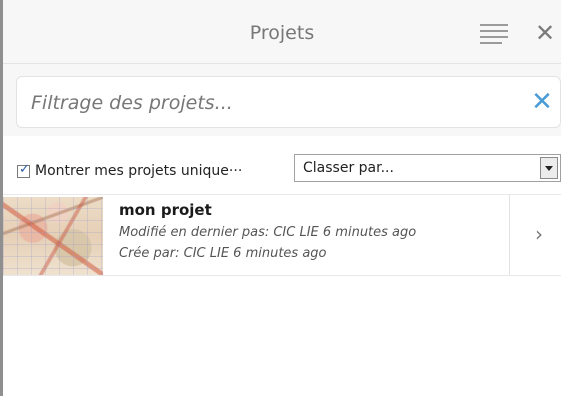  I want to click on chevron-right-icon: ›, so click(539, 234).